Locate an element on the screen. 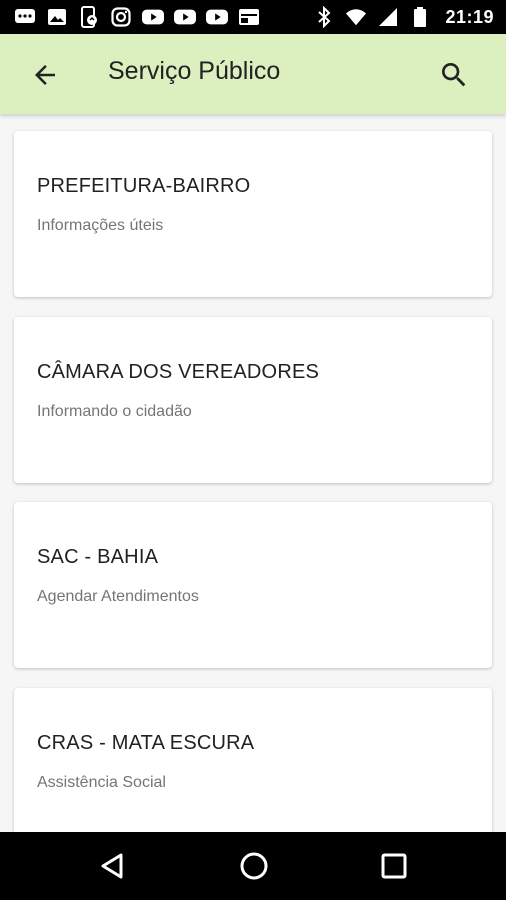 This screenshot has width=506, height=900. clock: 21:19 is located at coordinates (469, 16).